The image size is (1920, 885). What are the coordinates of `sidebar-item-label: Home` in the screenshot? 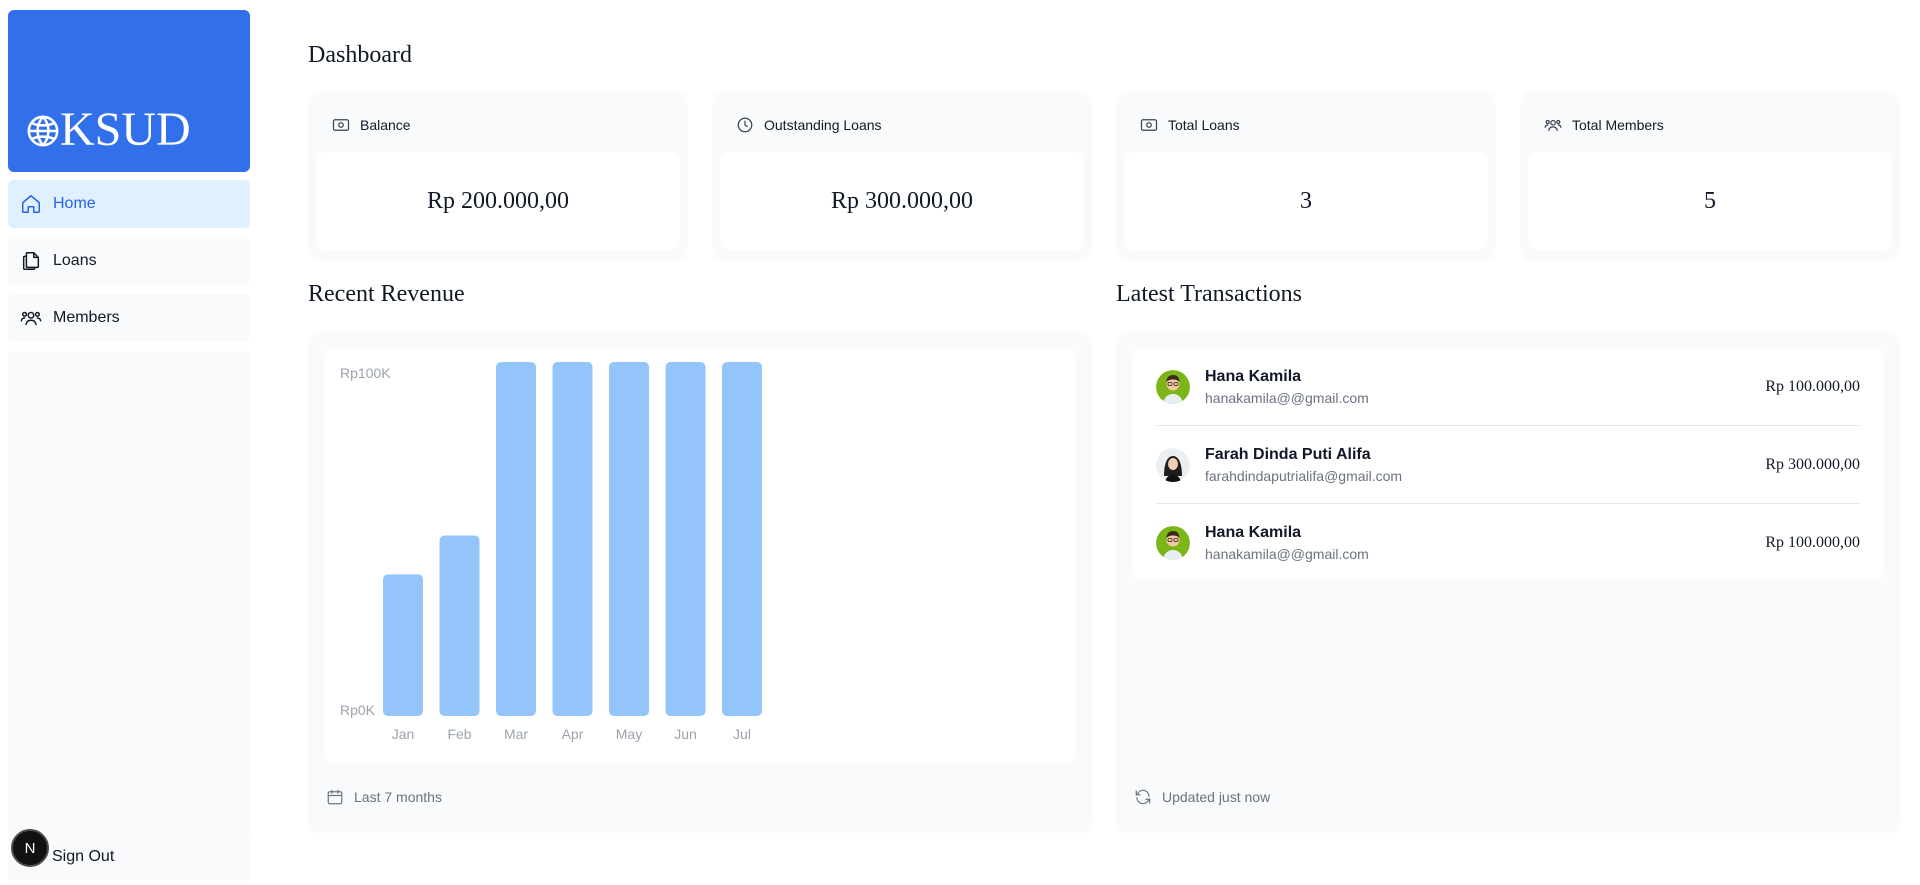 It's located at (74, 203).